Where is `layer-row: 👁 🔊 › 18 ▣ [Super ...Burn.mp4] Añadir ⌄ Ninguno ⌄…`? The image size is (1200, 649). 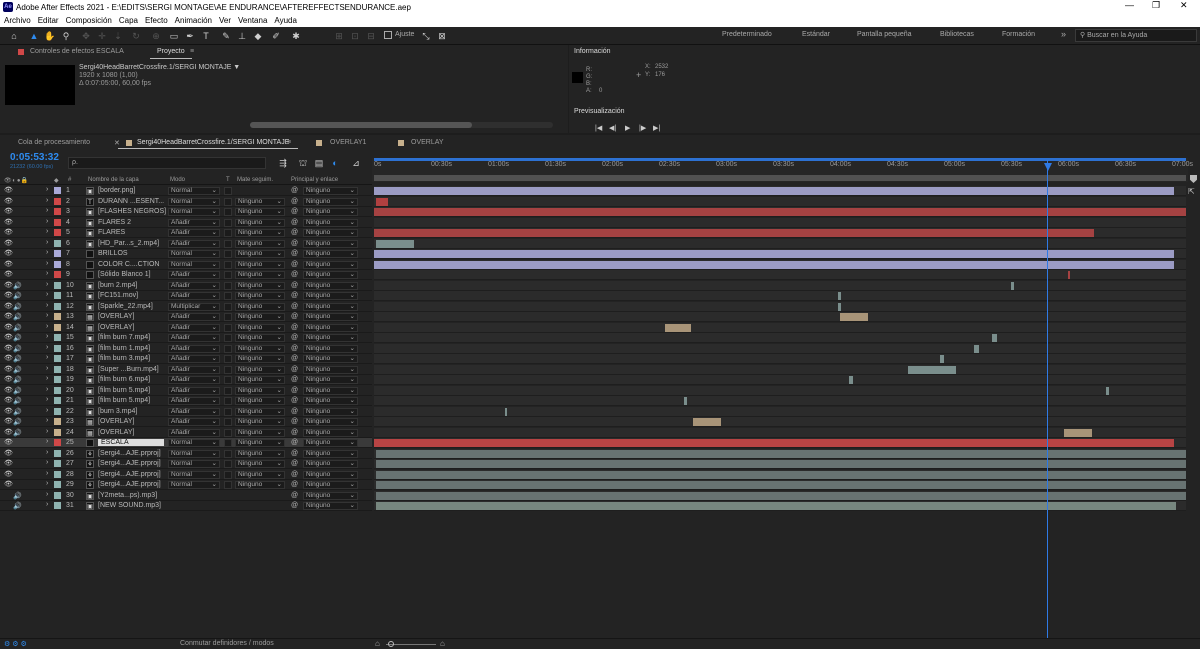
layer-row: 👁 🔊 › 18 ▣ [Super ...Burn.mp4] Añadir ⌄ Ninguno ⌄… is located at coordinates (186, 370).